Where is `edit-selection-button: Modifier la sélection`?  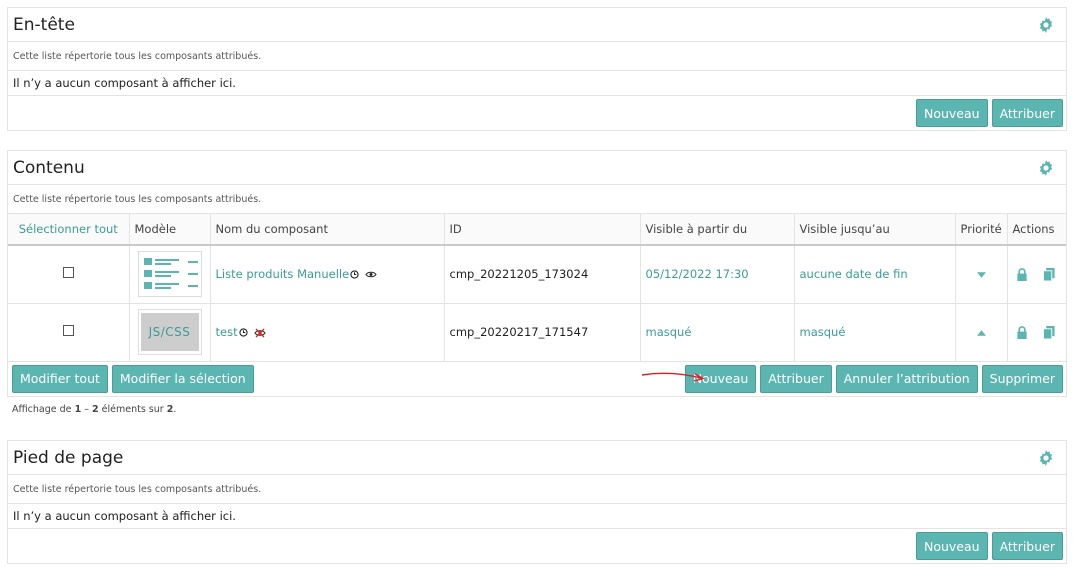
edit-selection-button: Modifier la sélection is located at coordinates (182, 378).